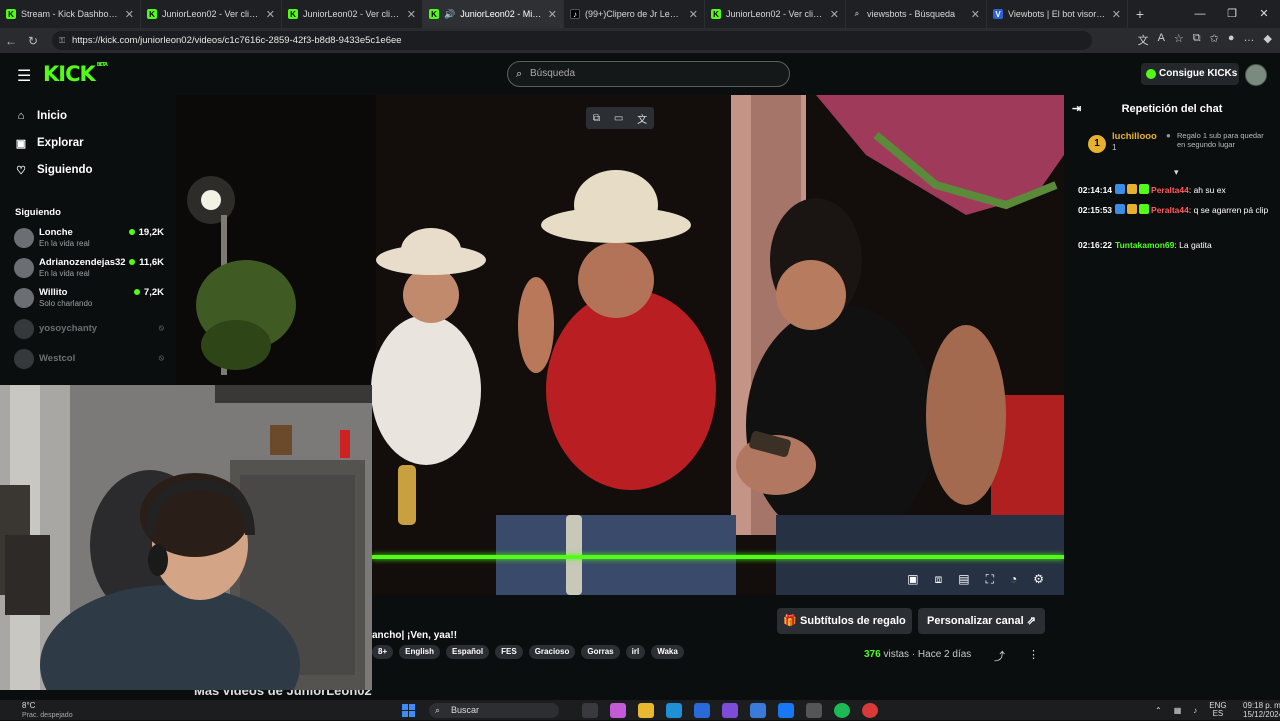  I want to click on minimize-icon: —, so click(1200, 14).